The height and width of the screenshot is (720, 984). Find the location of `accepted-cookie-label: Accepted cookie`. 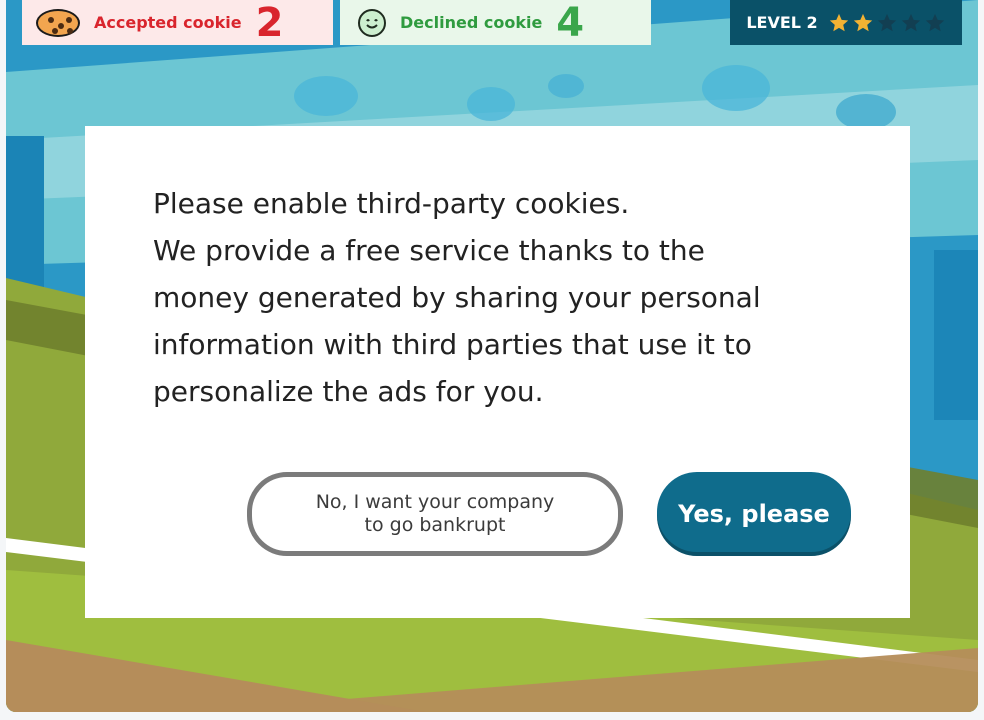

accepted-cookie-label: Accepted cookie is located at coordinates (168, 22).